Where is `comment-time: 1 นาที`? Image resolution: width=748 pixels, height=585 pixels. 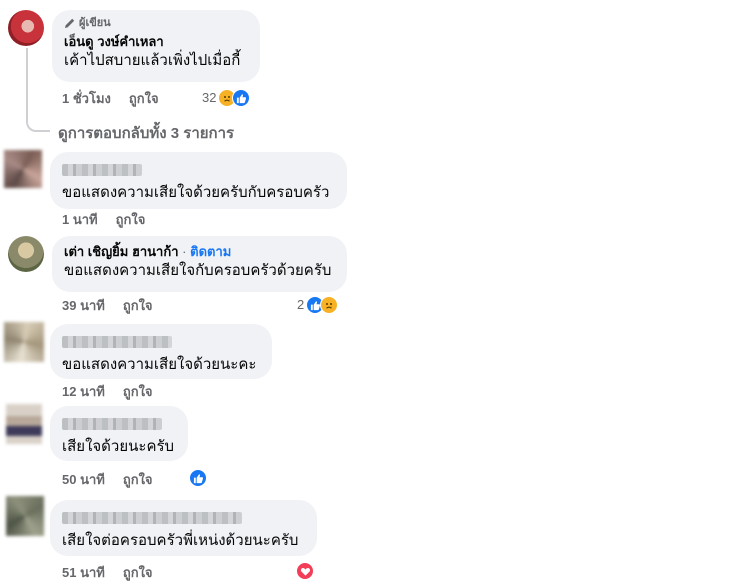
comment-time: 1 นาที is located at coordinates (80, 220).